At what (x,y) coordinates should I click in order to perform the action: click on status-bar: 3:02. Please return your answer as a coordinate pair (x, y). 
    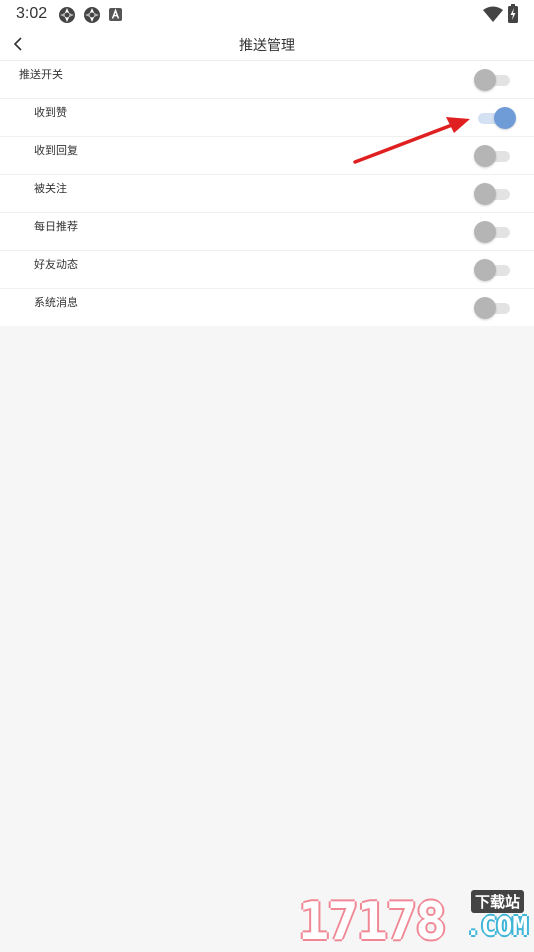
    Looking at the image, I should click on (267, 14).